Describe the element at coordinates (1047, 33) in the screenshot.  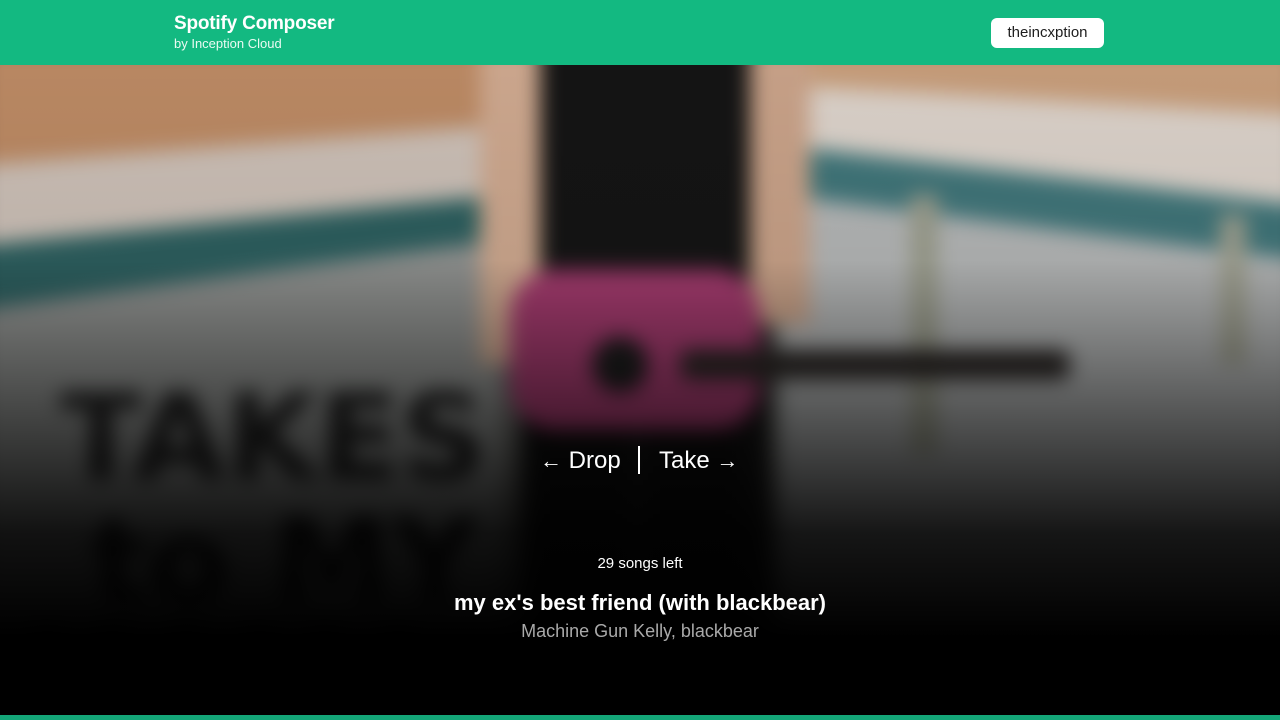
I see `user-account-button: theincxption` at that location.